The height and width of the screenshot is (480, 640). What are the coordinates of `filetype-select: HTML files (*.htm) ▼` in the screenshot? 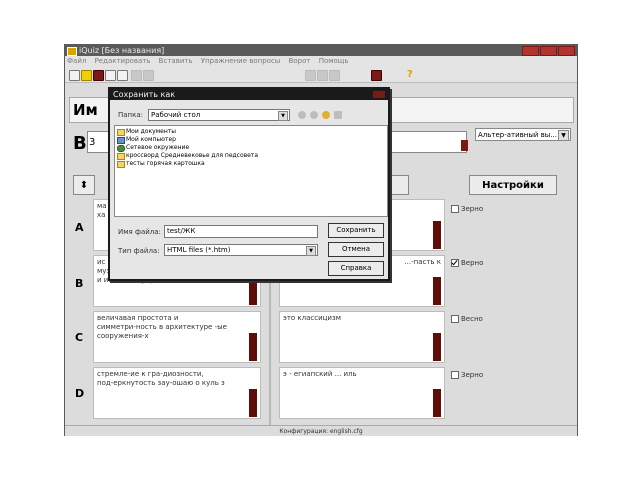 It's located at (241, 250).